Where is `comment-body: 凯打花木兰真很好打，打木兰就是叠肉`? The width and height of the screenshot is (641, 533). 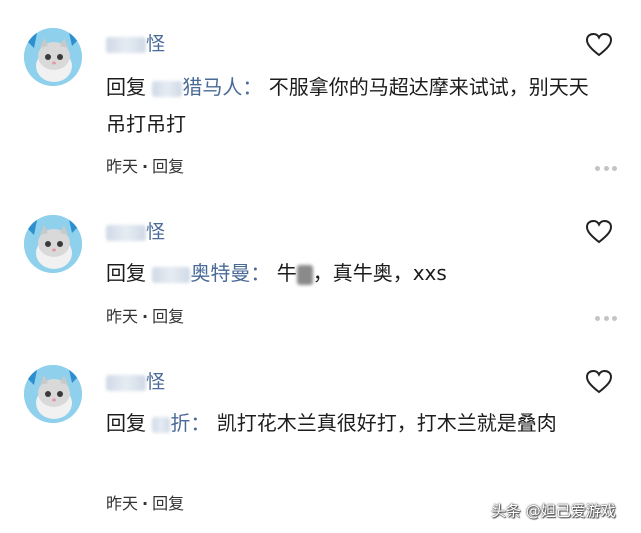 comment-body: 凯打花木兰真很好打，打木兰就是叠肉 is located at coordinates (386, 423).